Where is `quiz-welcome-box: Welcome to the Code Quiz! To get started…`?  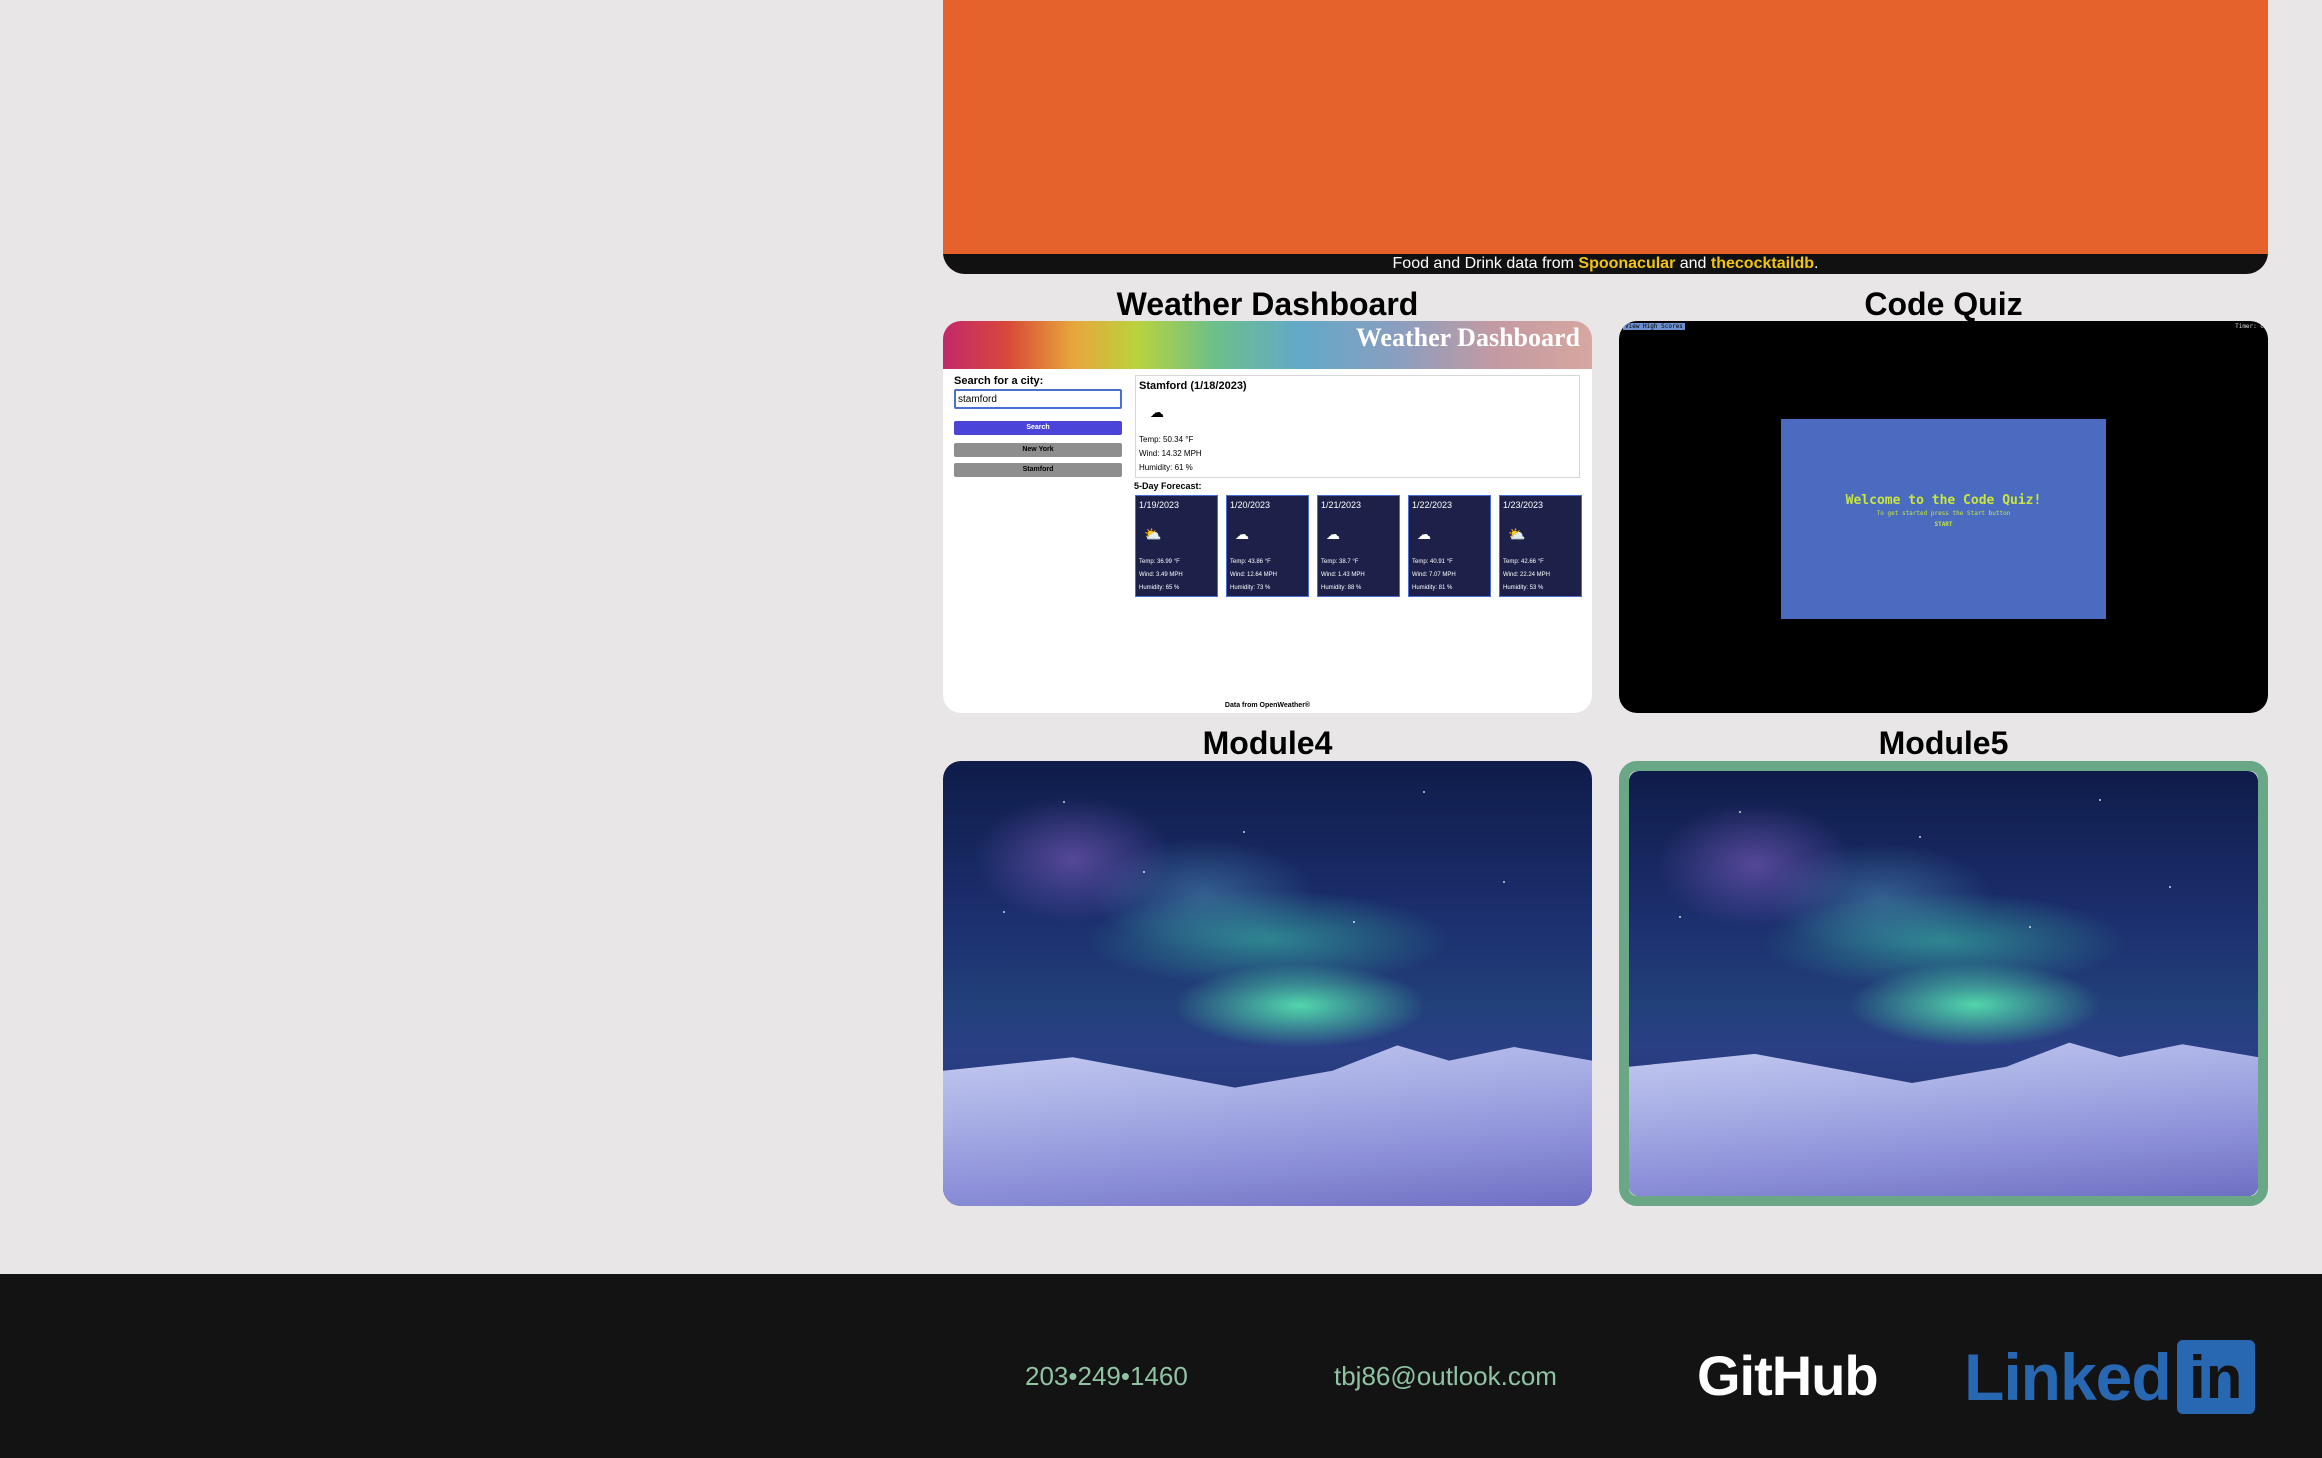
quiz-welcome-box: Welcome to the Code Quiz! To get started… is located at coordinates (1943, 519).